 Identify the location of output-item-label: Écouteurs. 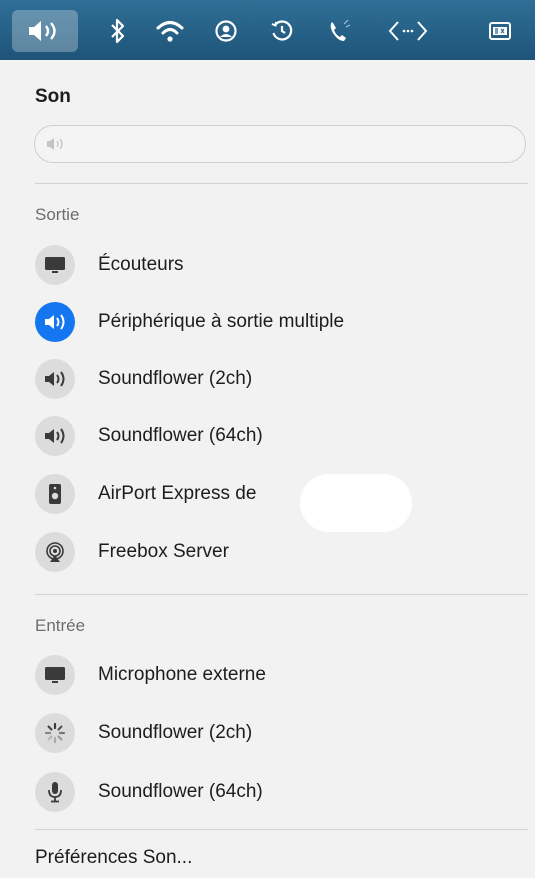
(141, 264).